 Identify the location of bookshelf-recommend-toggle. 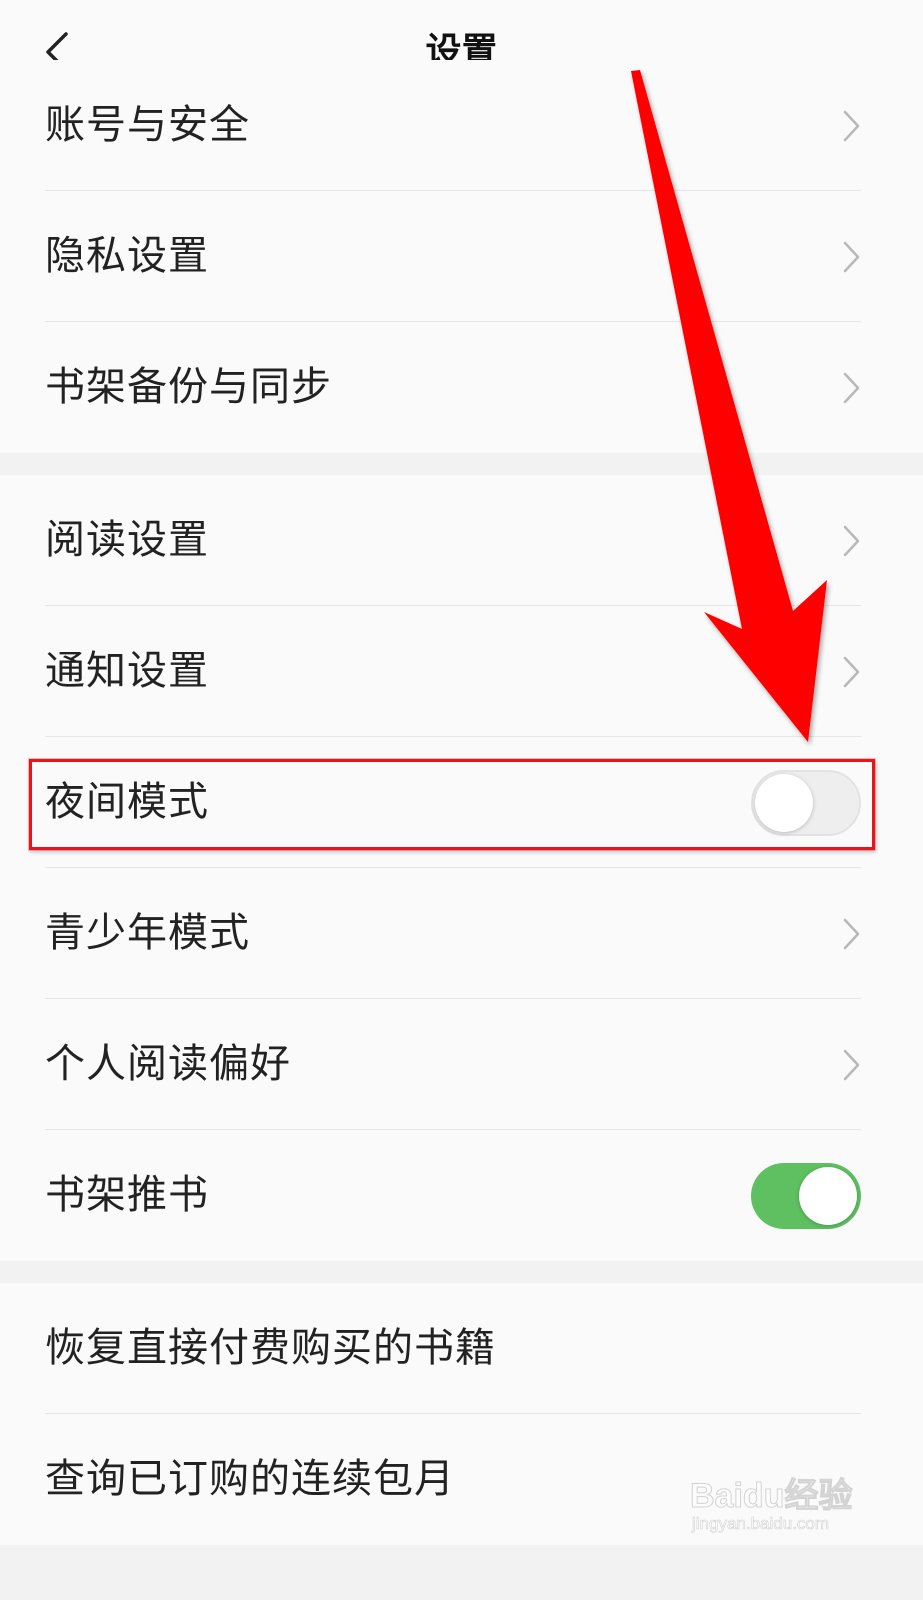
(806, 1195).